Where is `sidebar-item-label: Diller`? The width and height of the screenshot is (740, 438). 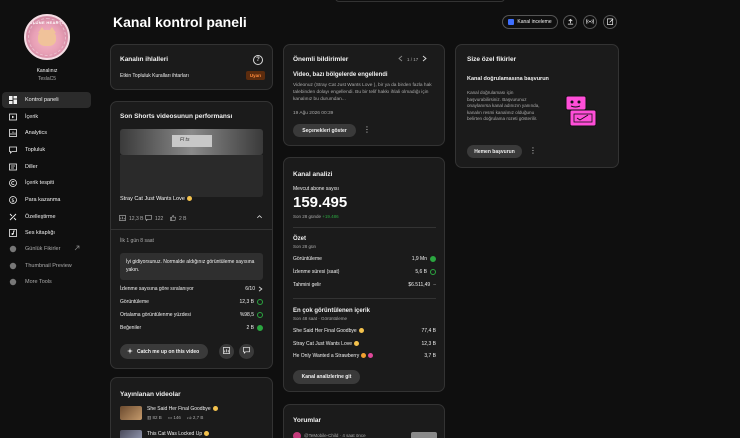 sidebar-item-label: Diller is located at coordinates (31, 167).